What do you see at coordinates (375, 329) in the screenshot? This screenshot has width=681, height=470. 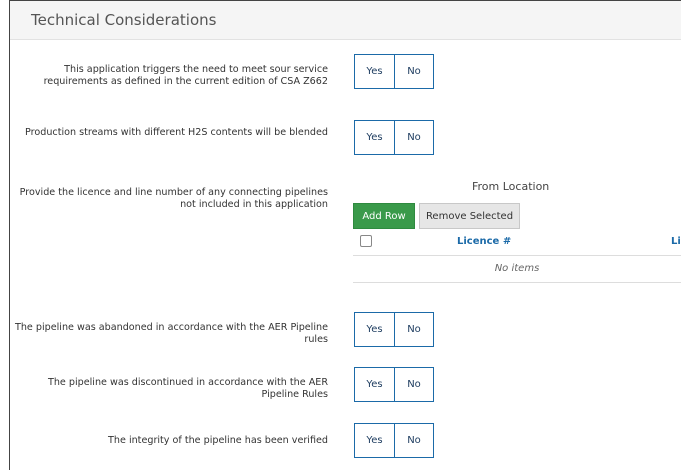 I see `abandoned-yes-button: Yes` at bounding box center [375, 329].